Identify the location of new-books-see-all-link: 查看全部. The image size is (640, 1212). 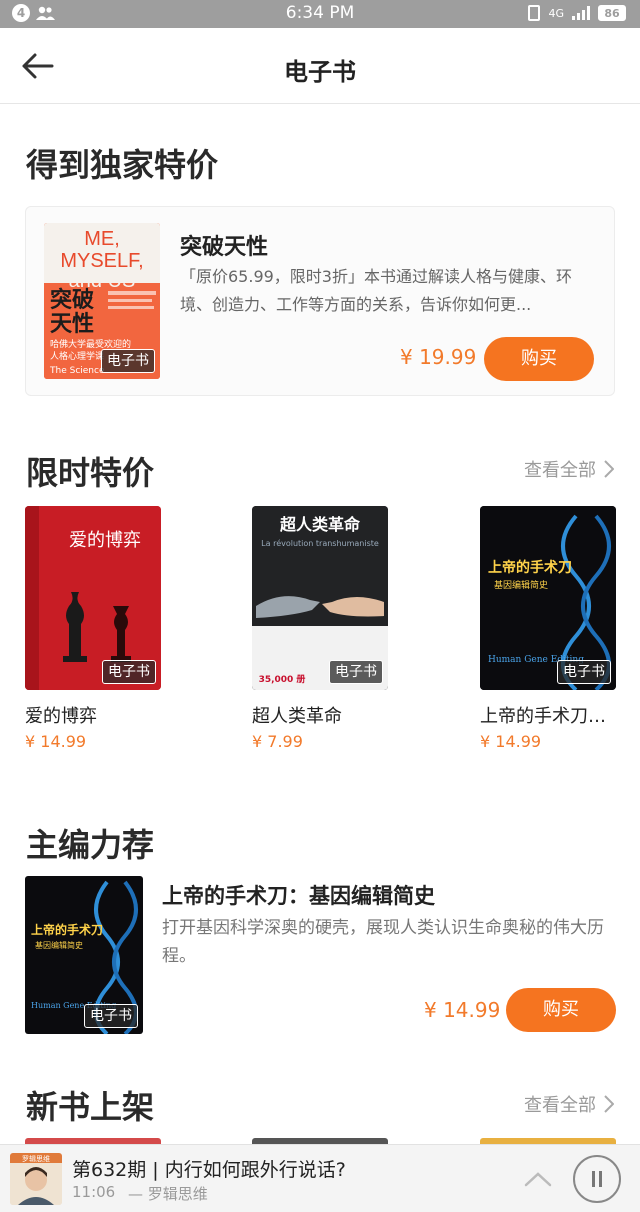
(569, 1104).